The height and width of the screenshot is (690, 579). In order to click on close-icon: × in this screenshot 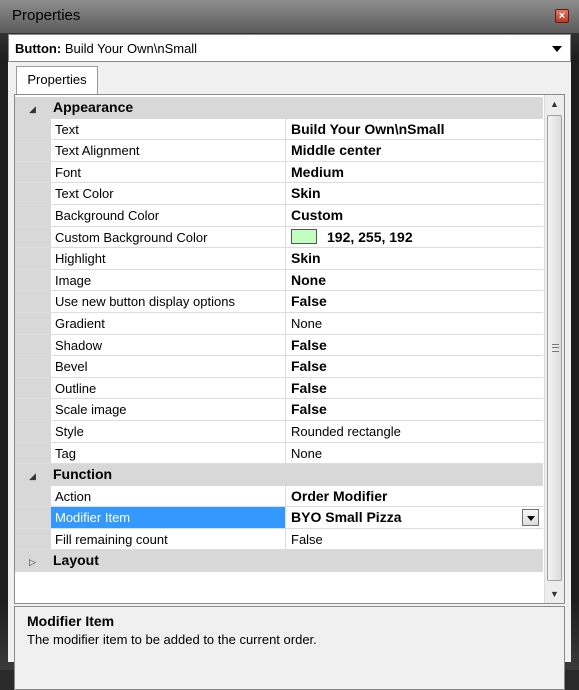, I will do `click(562, 16)`.